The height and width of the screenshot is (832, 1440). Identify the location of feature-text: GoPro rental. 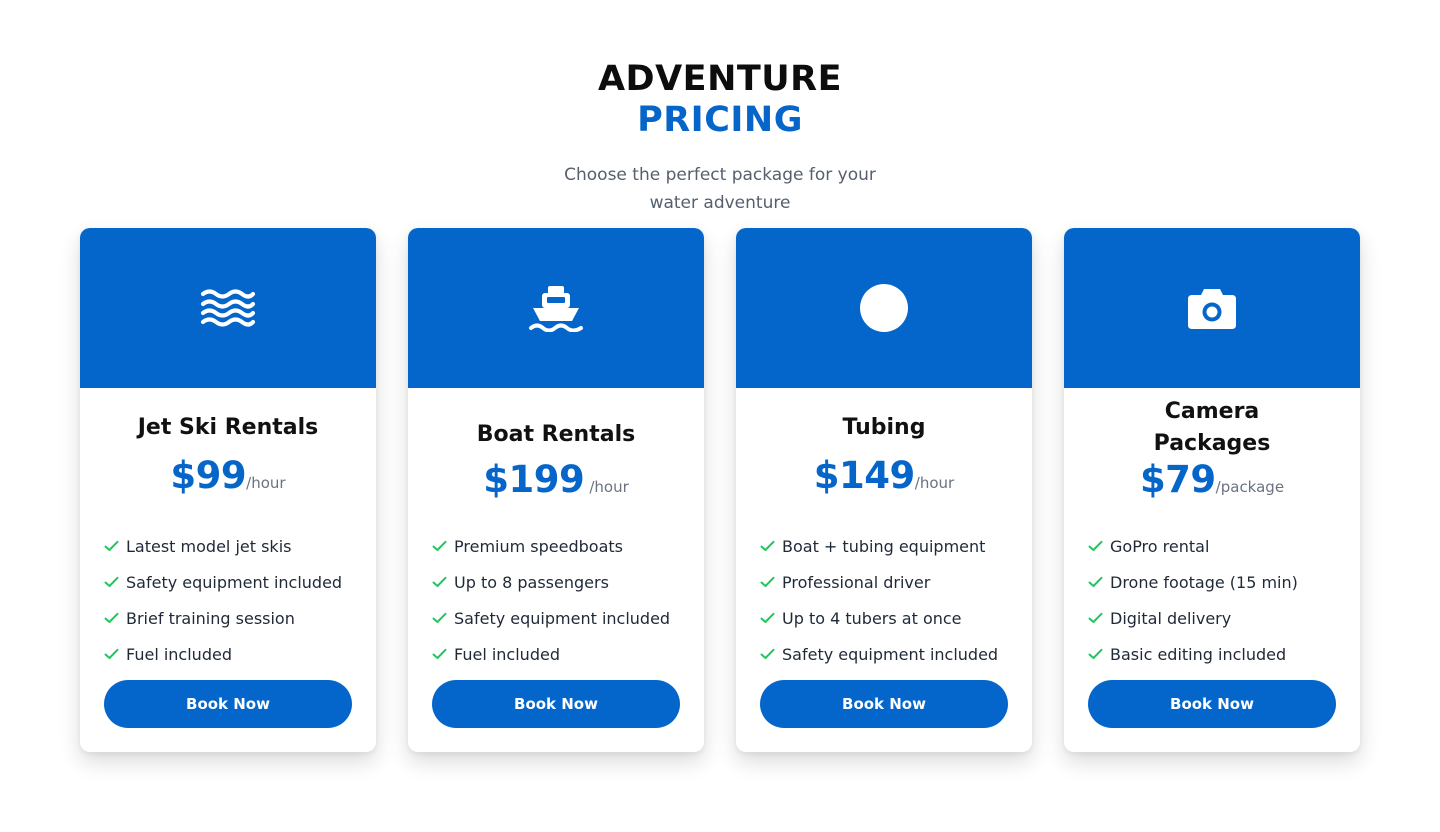
(1160, 546).